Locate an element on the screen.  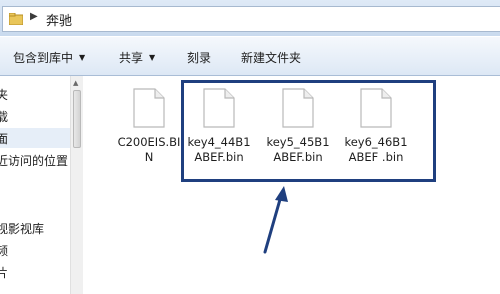
share-button: 共享 ▼ is located at coordinates (137, 57).